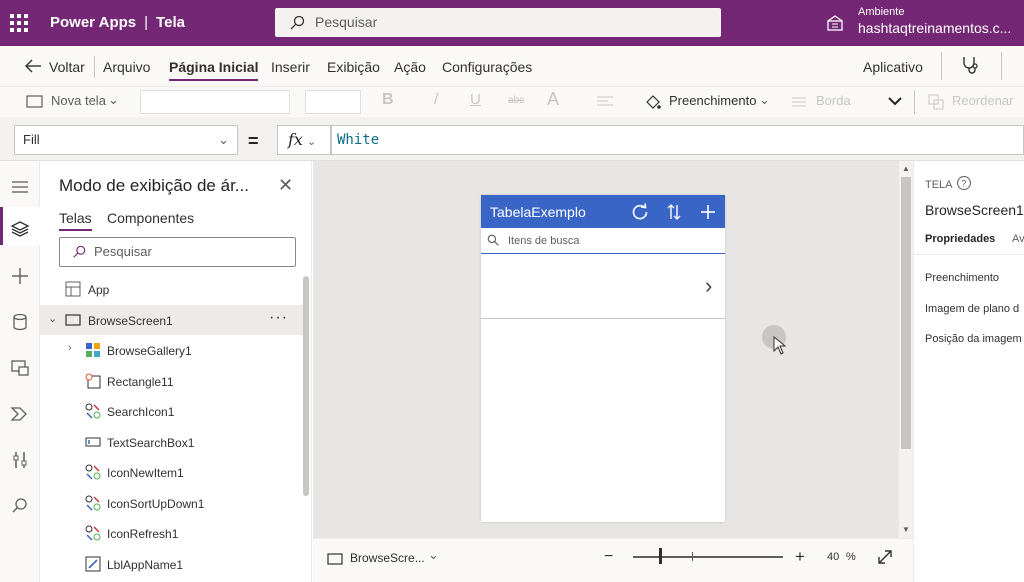 The height and width of the screenshot is (582, 1024). Describe the element at coordinates (123, 251) in the screenshot. I see `tree-search-placeholder: Pesquisar` at that location.